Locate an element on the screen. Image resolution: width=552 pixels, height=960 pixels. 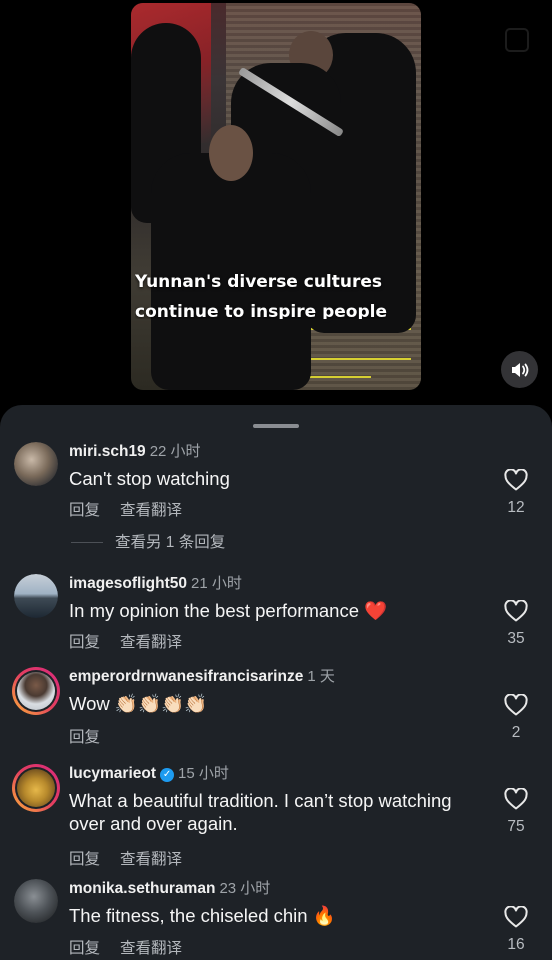
comment-text: Can't stop watching is located at coordinates (149, 478).